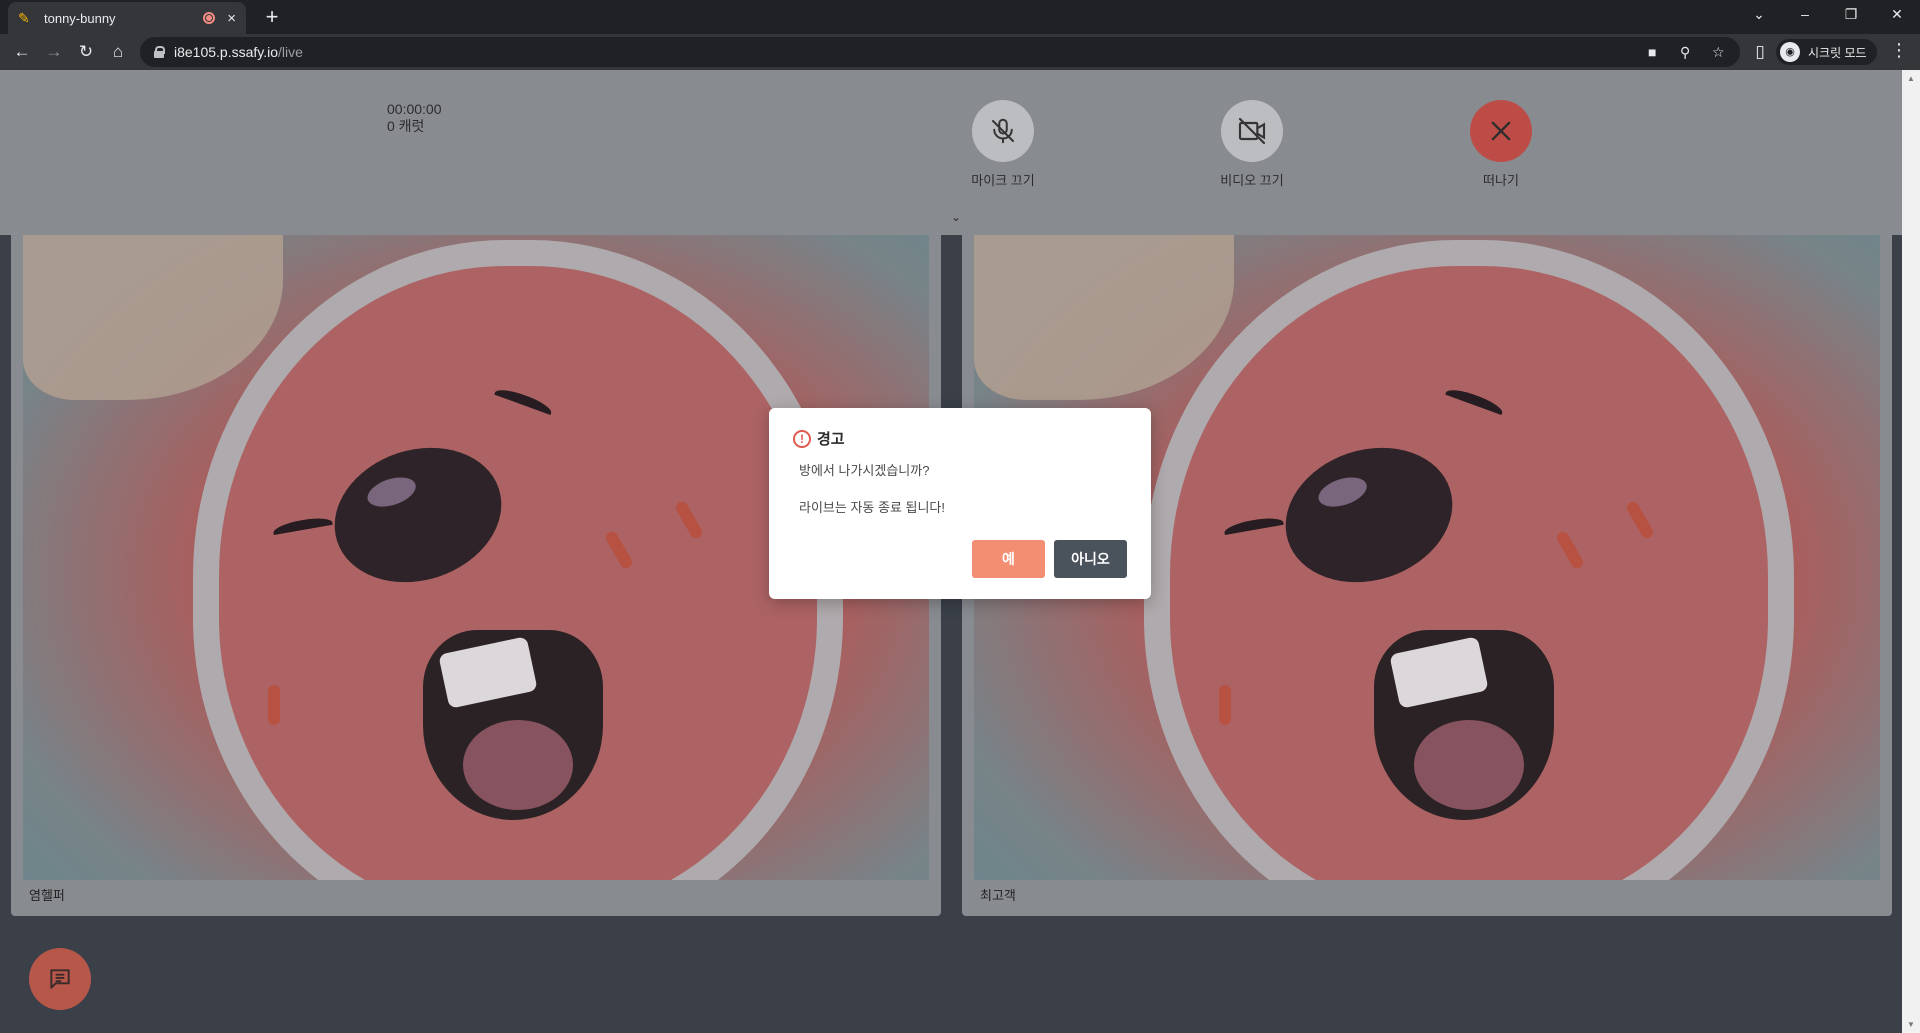 The height and width of the screenshot is (1033, 1920). I want to click on confirm-yes-button: 예, so click(1008, 559).